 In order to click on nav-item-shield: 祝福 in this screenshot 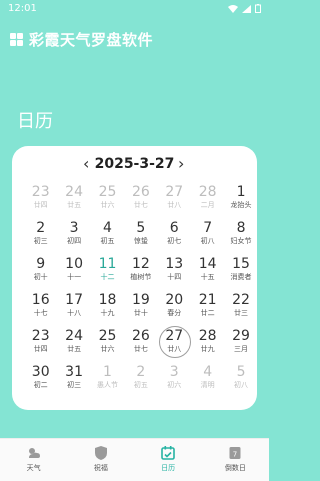, I will do `click(100, 460)`.